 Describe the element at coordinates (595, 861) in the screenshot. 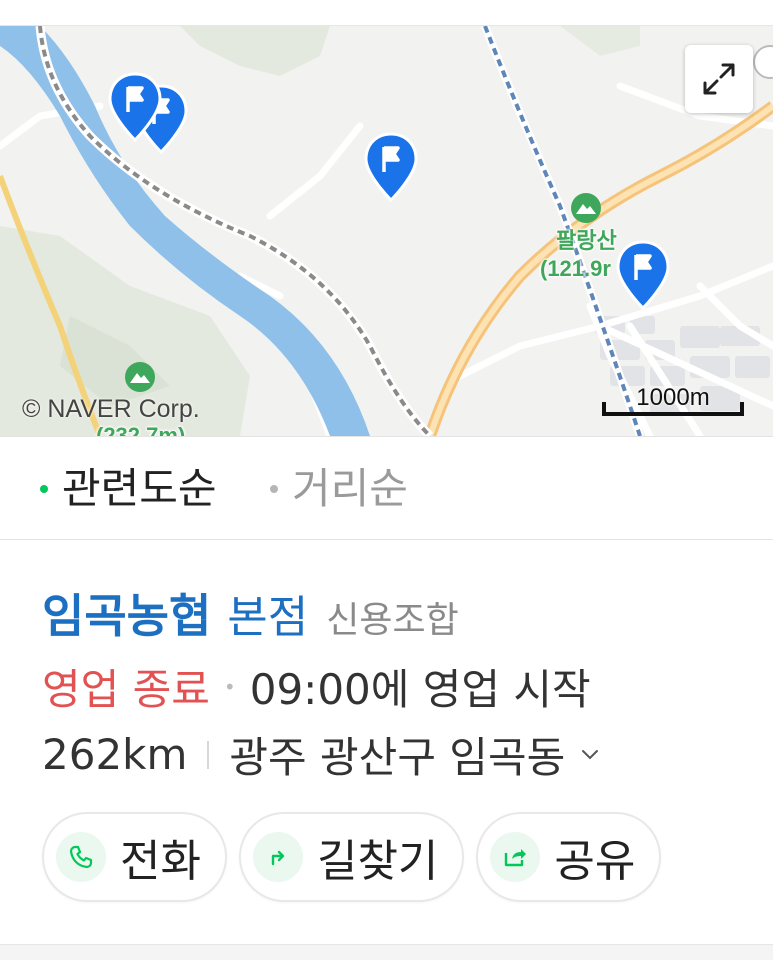

I see `action-label: 공유` at that location.